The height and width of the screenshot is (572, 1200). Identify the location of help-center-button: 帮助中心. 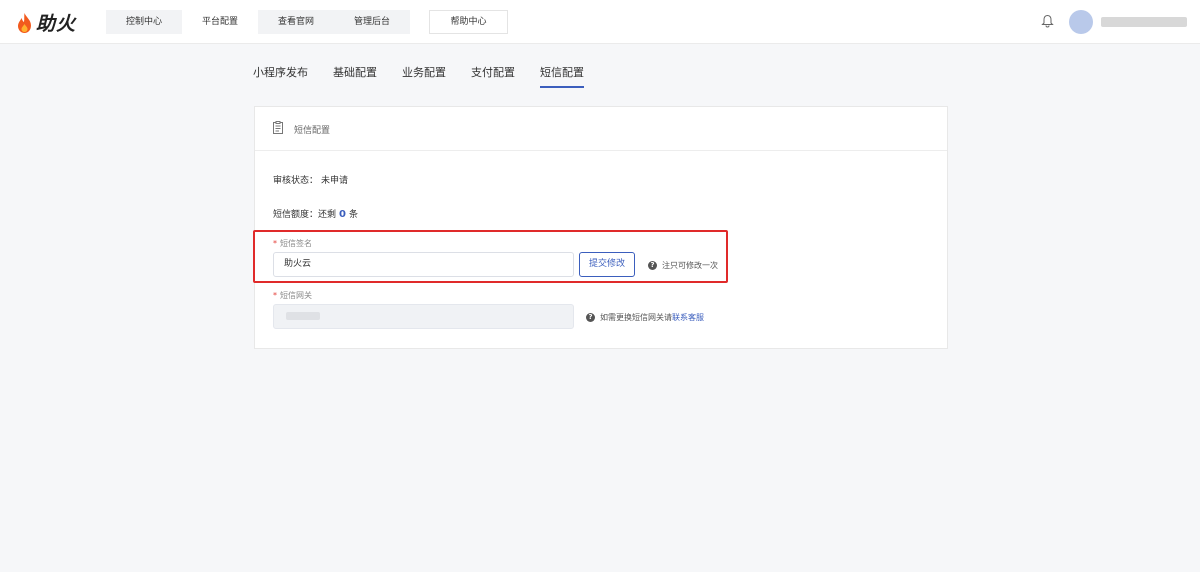
(468, 22).